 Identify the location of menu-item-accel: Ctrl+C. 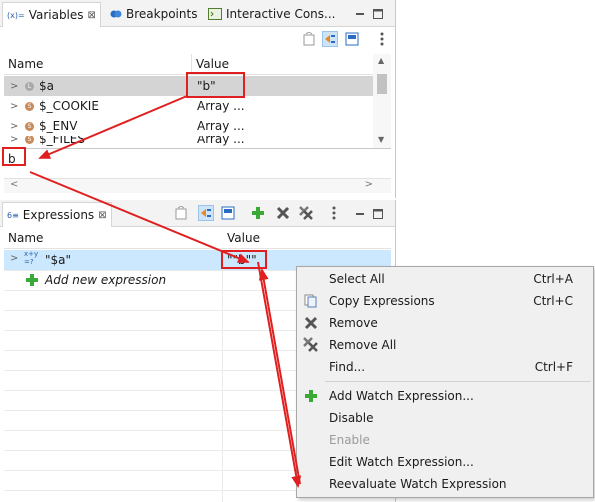
(553, 301).